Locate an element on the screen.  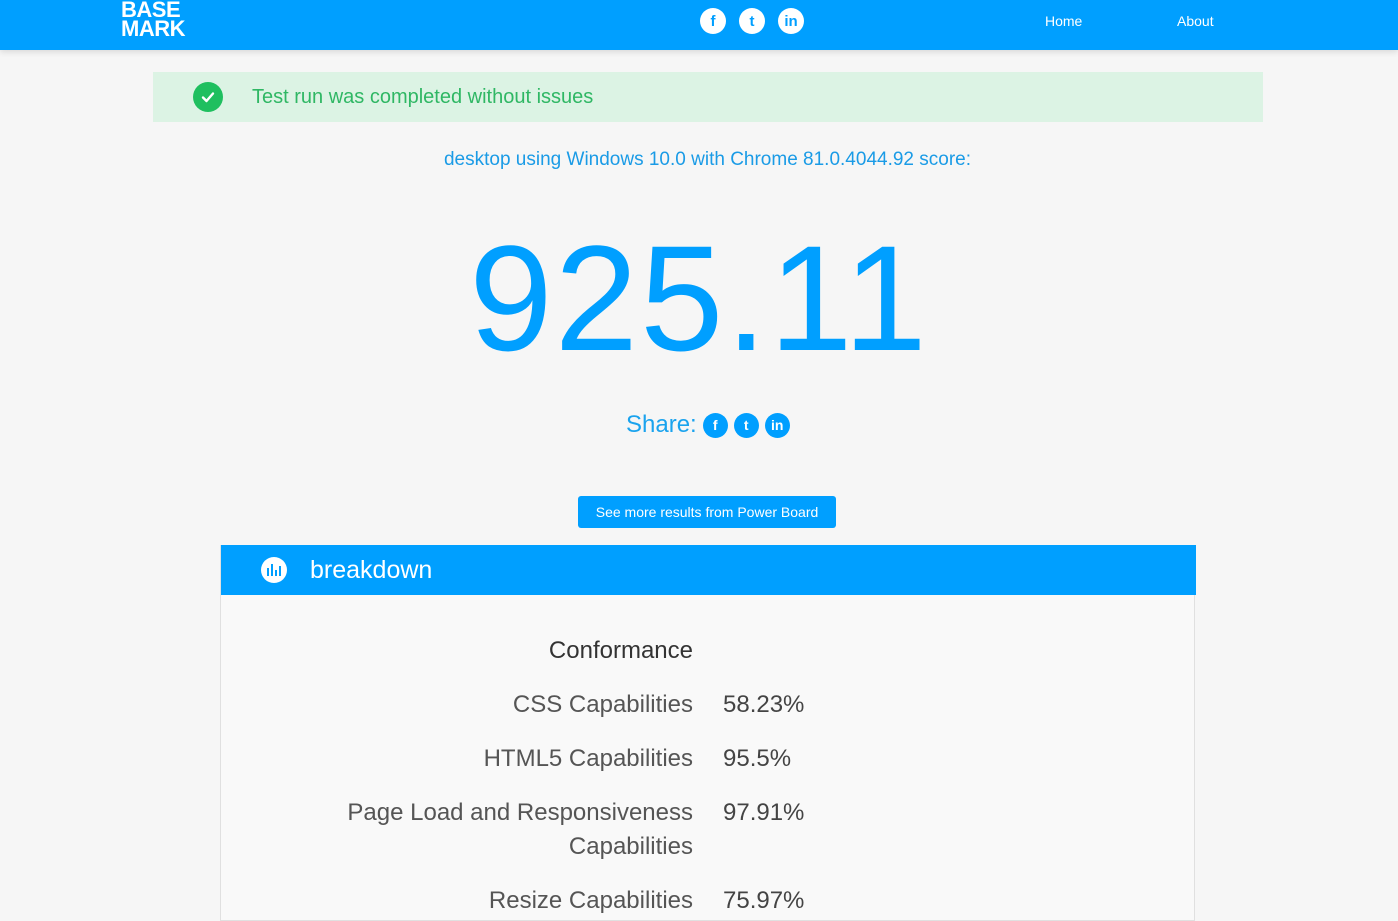
row-value: 97.91% is located at coordinates (764, 812).